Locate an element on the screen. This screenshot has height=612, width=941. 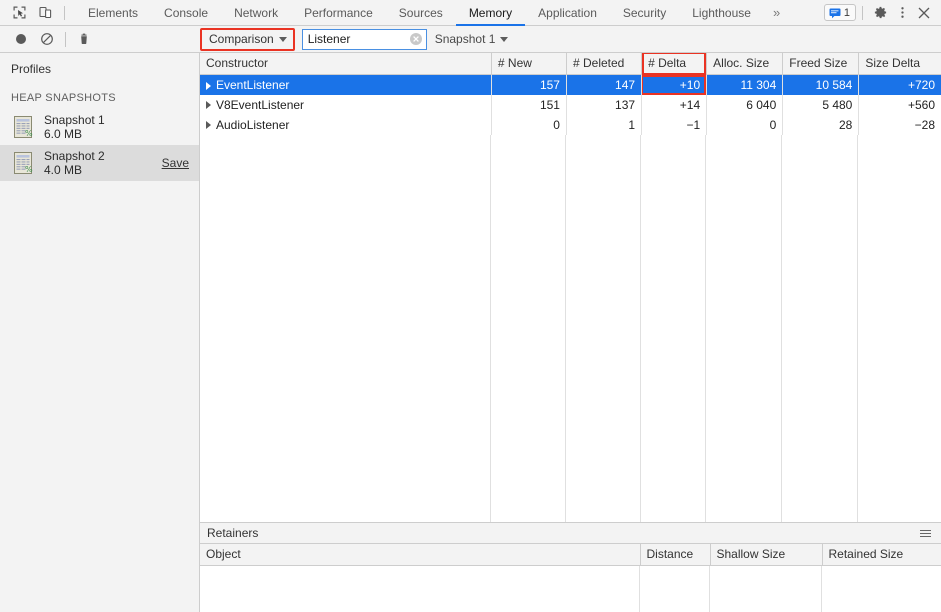
tab-console: Console is located at coordinates (186, 12).